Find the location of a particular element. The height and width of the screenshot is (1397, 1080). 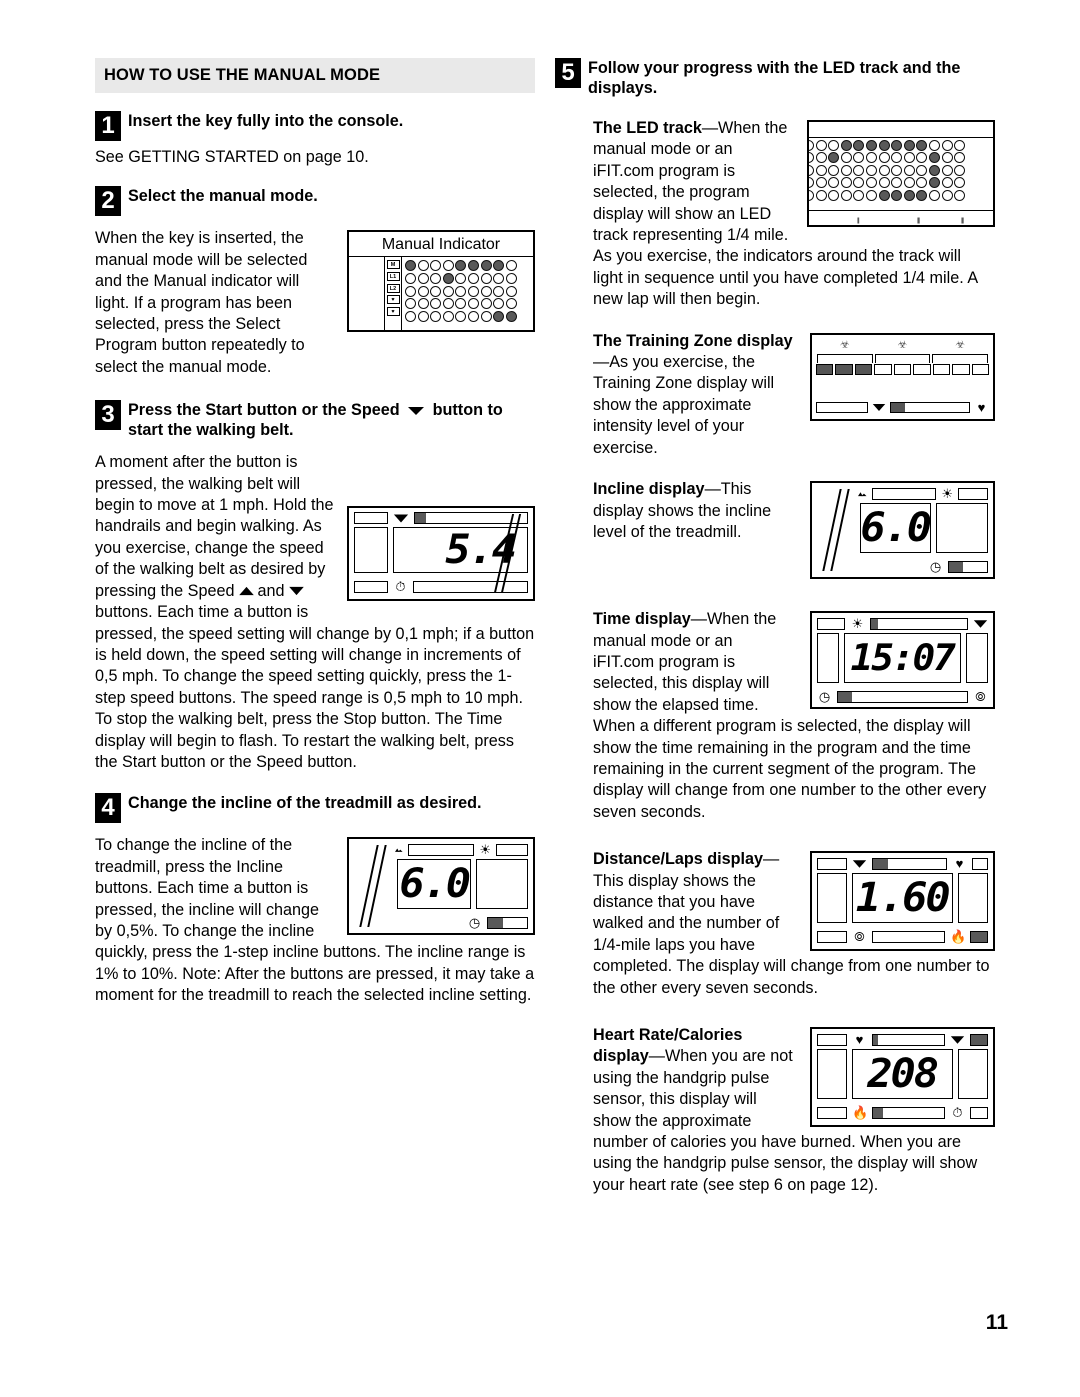

speed-up-arrow-icon is located at coordinates (246, 591).